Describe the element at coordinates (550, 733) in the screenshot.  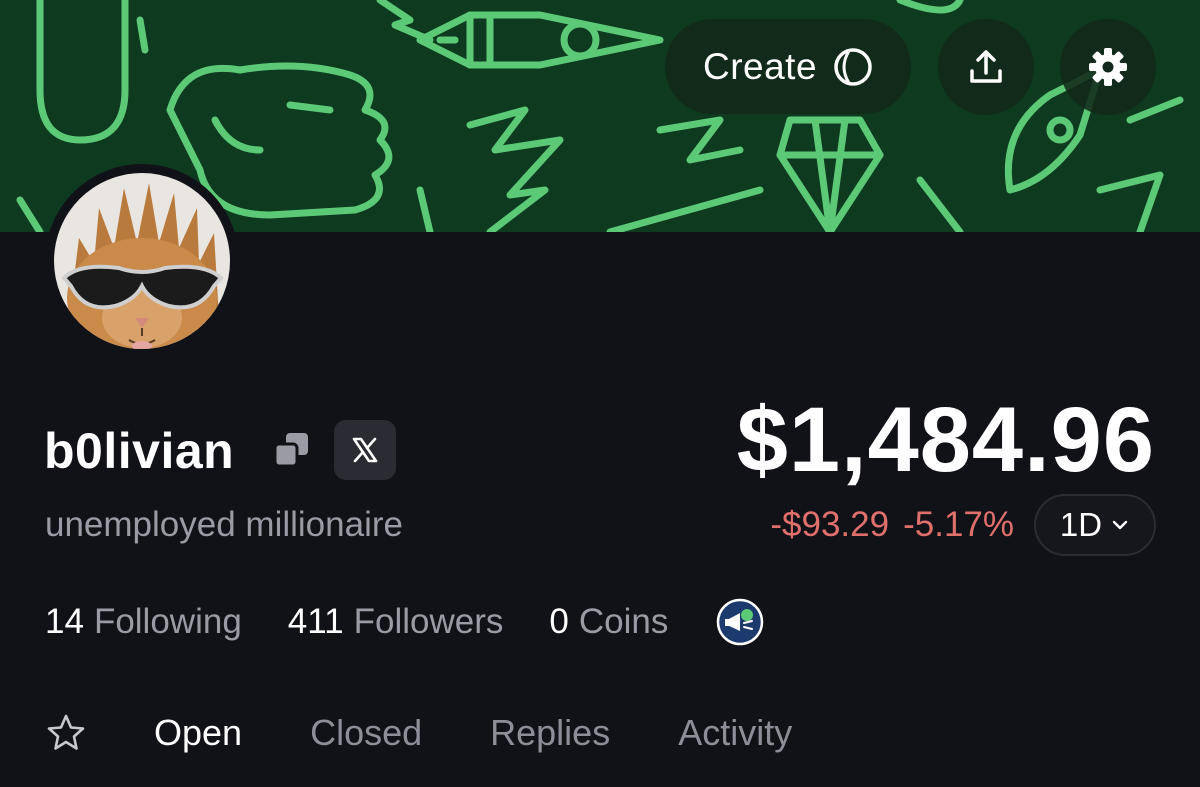
I see `tab-replies: Replies` at that location.